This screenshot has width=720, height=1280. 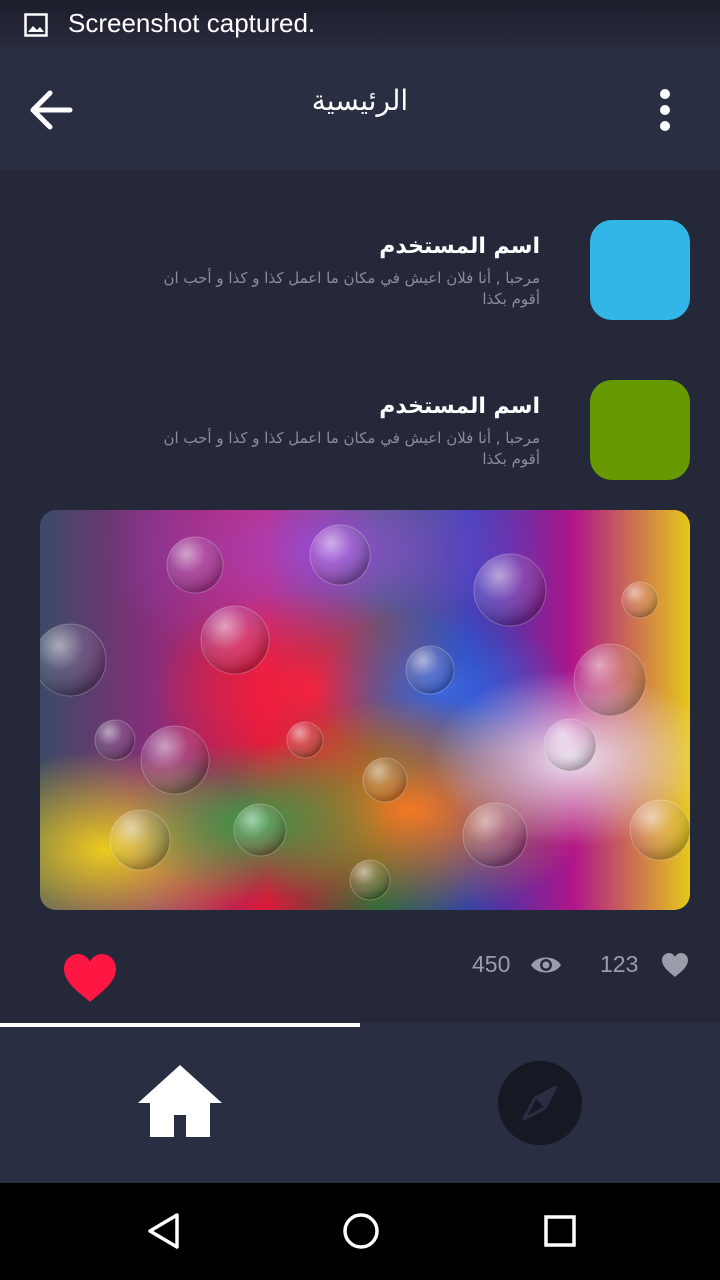 I want to click on tab-indicator, so click(x=180, y=1025).